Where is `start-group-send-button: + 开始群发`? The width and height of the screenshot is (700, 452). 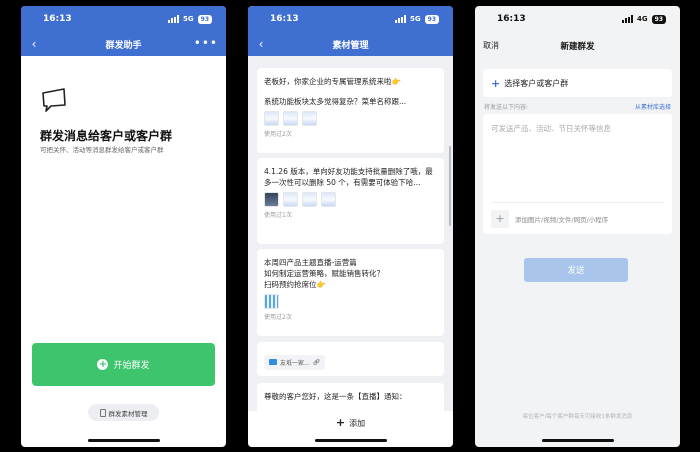 start-group-send-button: + 开始群发 is located at coordinates (123, 364).